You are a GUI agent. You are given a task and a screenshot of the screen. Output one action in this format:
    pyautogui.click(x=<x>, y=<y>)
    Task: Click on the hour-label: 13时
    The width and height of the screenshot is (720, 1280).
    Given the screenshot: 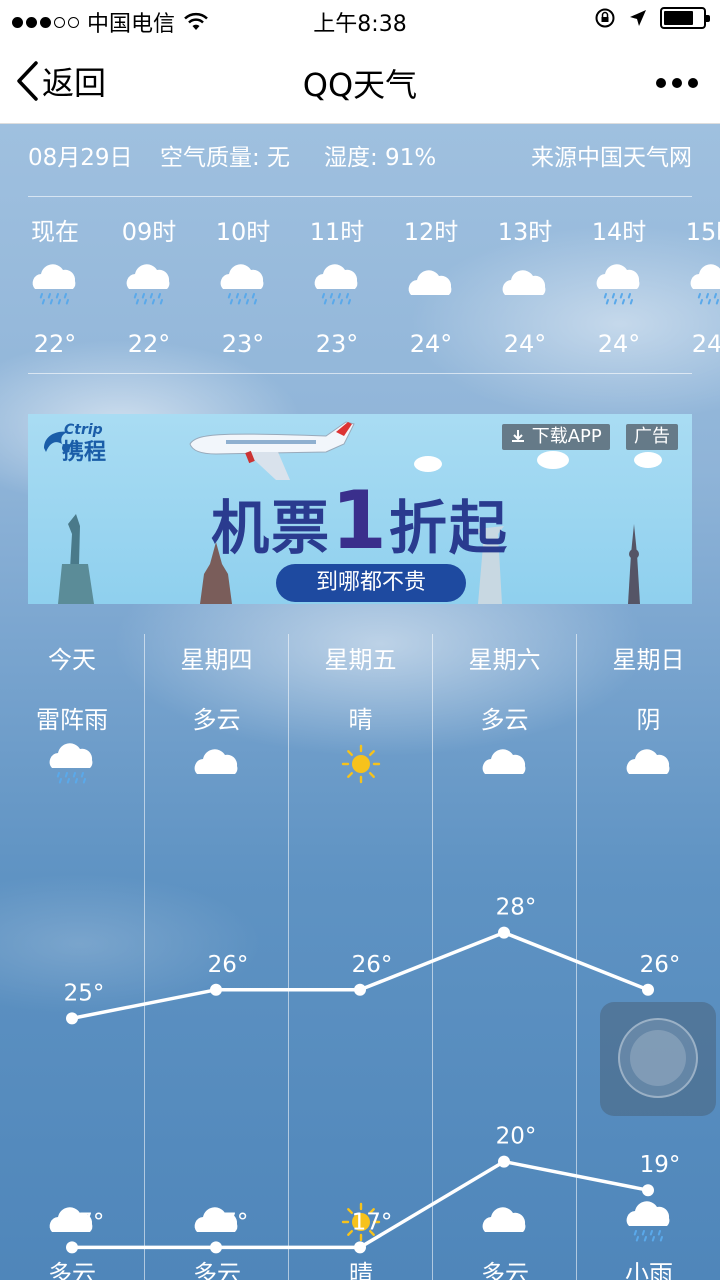 What is the action you would take?
    pyautogui.click(x=525, y=232)
    